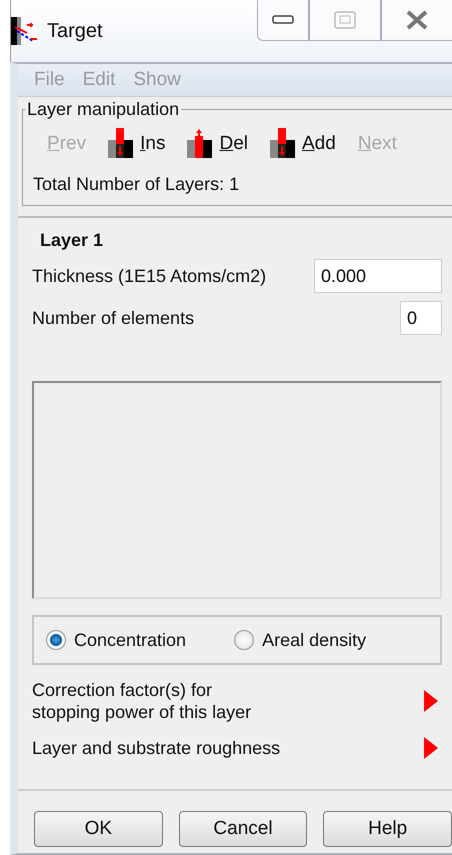  Describe the element at coordinates (156, 748) in the screenshot. I see `section-label: Layer and substrate roughness` at that location.